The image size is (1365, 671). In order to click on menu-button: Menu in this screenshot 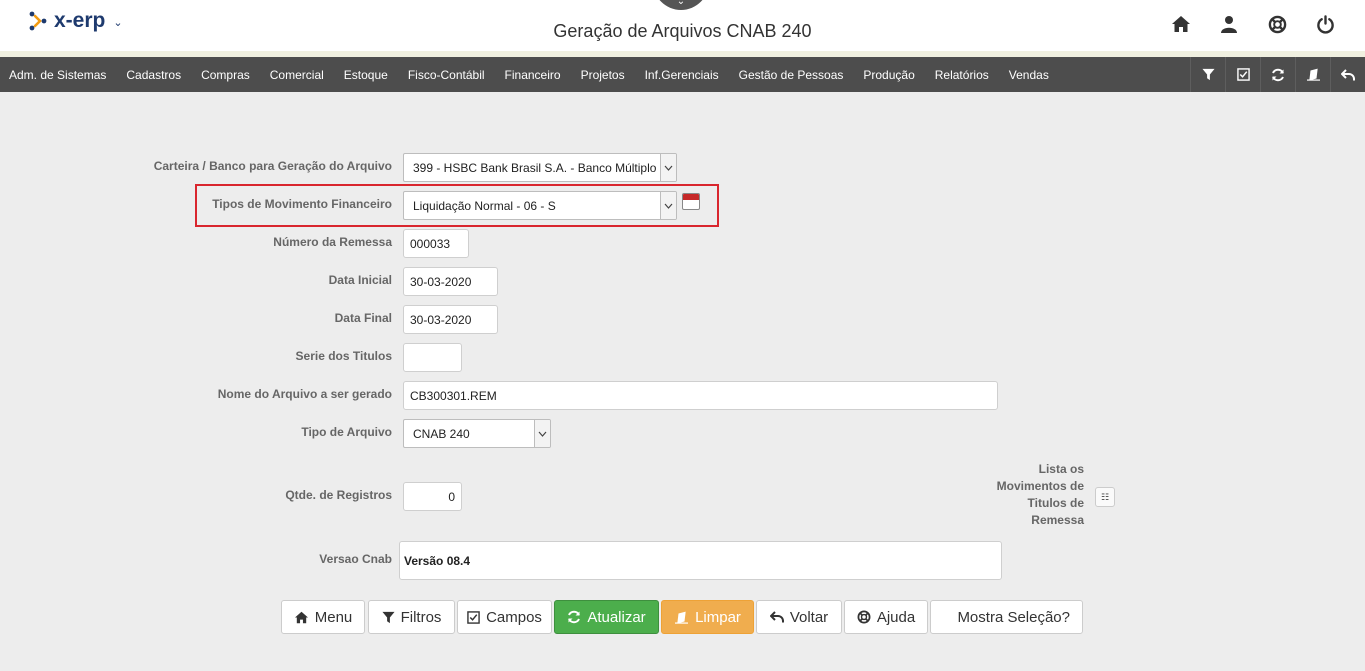, I will do `click(323, 617)`.